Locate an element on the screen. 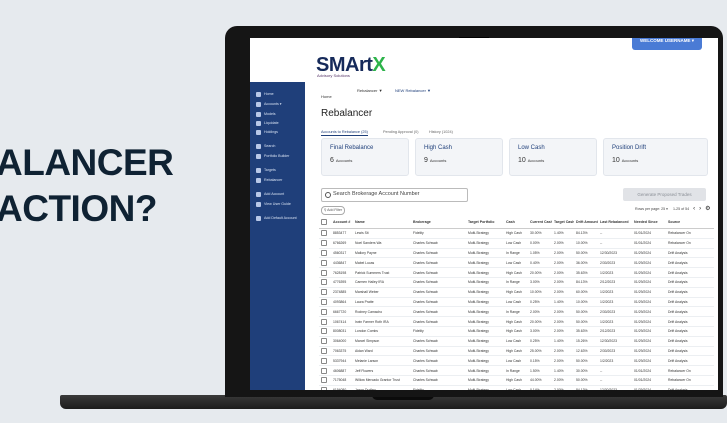 This screenshot has width=727, height=423. sidebar-item-4: Holdings is located at coordinates (277, 132).